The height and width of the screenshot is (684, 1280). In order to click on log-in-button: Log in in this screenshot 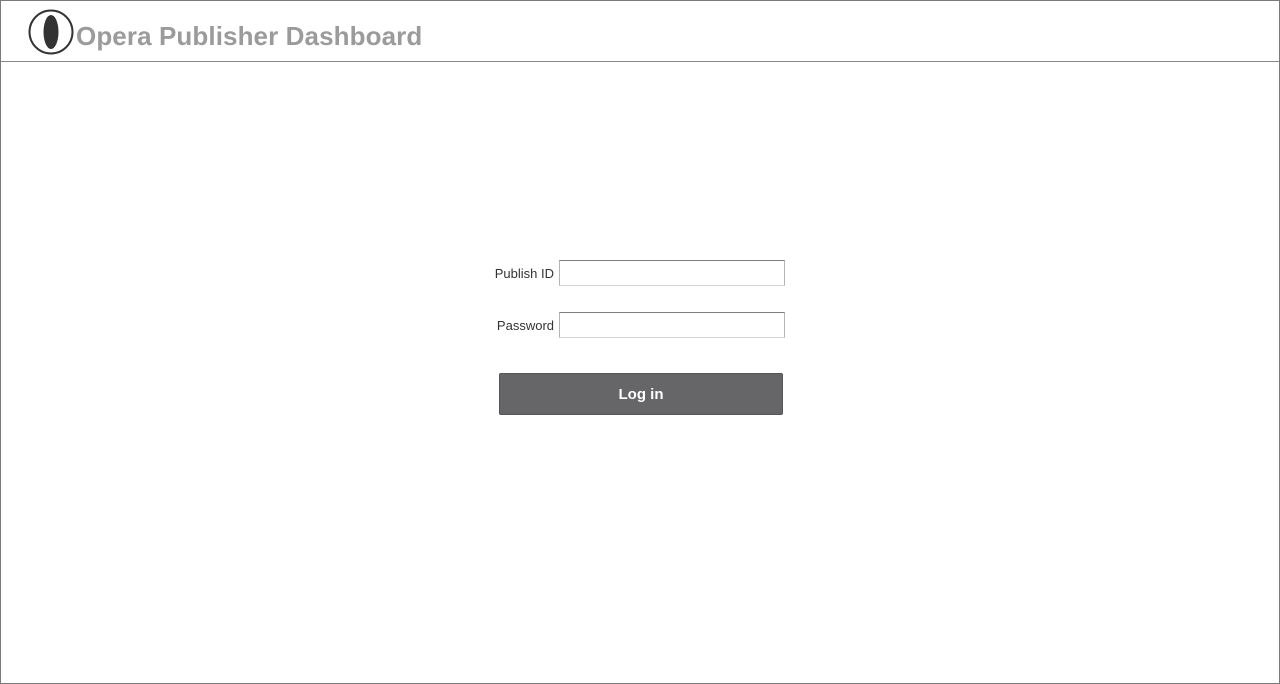, I will do `click(641, 394)`.